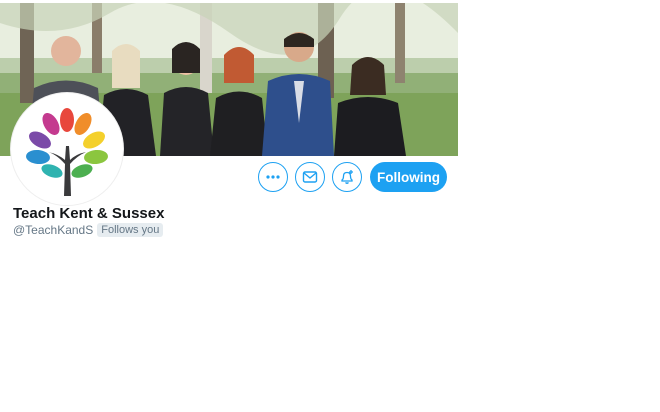  What do you see at coordinates (408, 177) in the screenshot?
I see `following-button: Following` at bounding box center [408, 177].